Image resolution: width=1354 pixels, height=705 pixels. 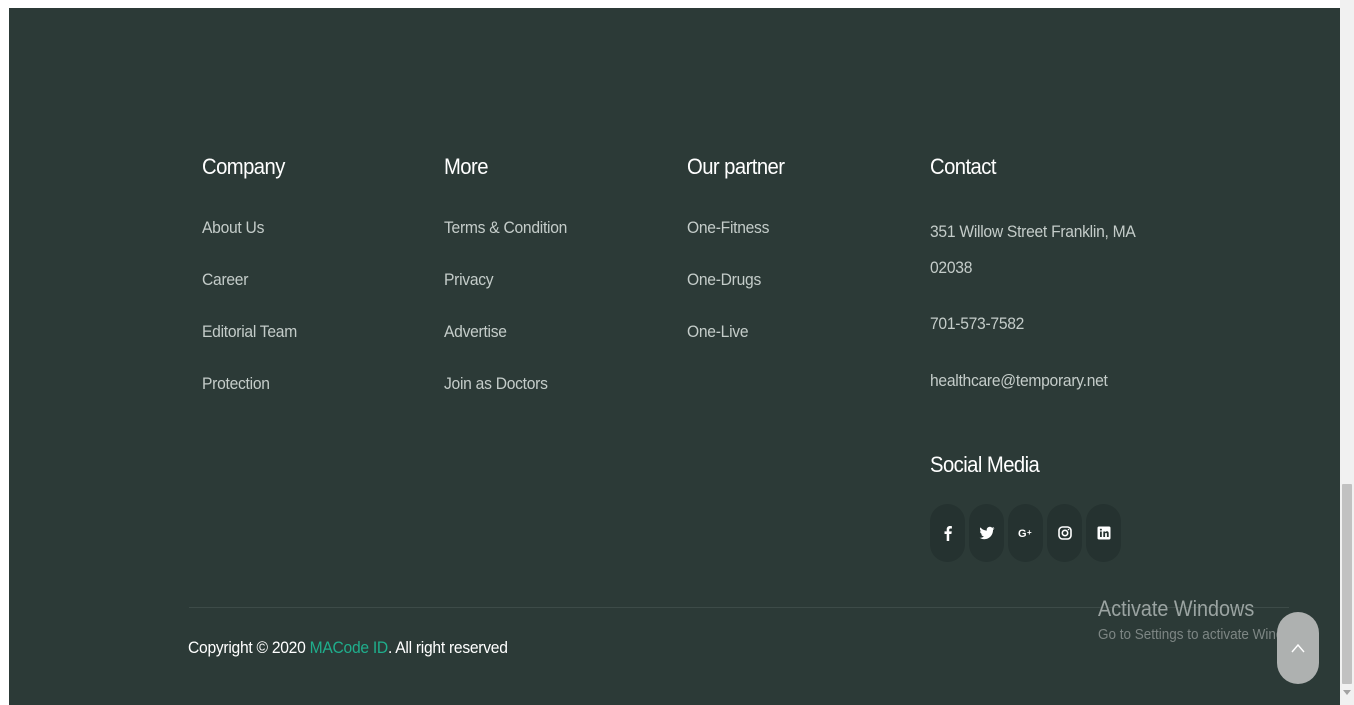 I want to click on link-terms: Terms & Condition, so click(x=505, y=244).